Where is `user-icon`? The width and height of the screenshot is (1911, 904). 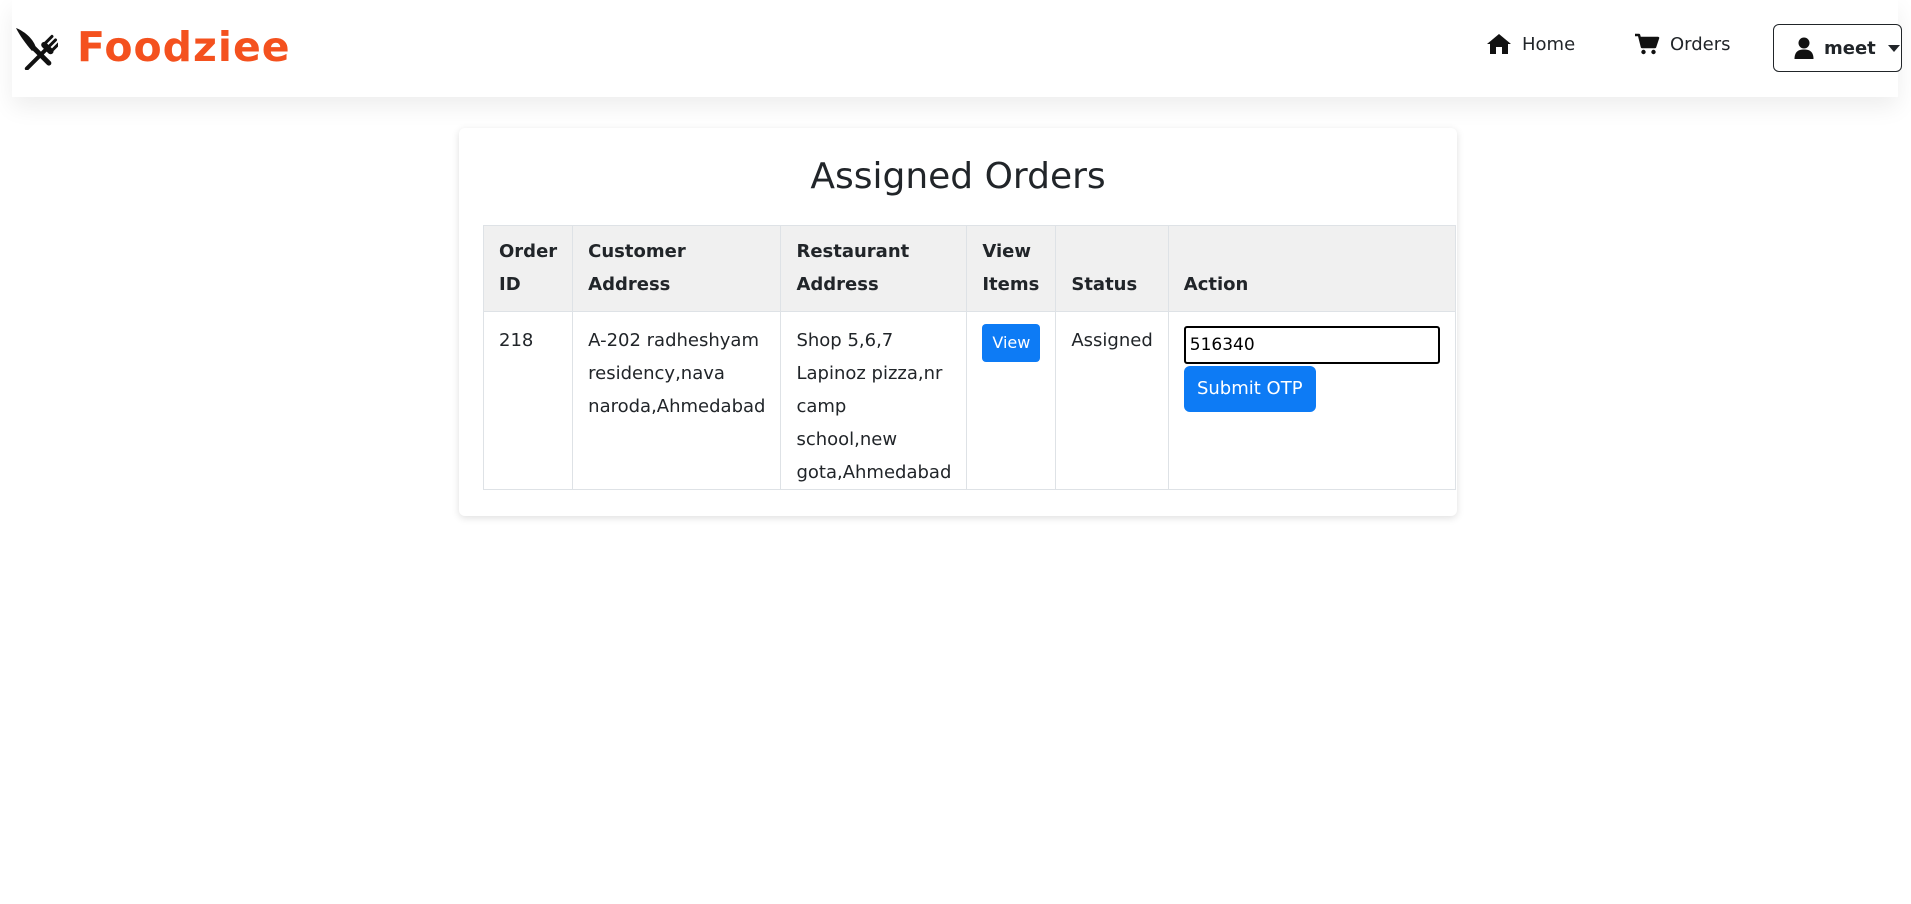 user-icon is located at coordinates (1804, 48).